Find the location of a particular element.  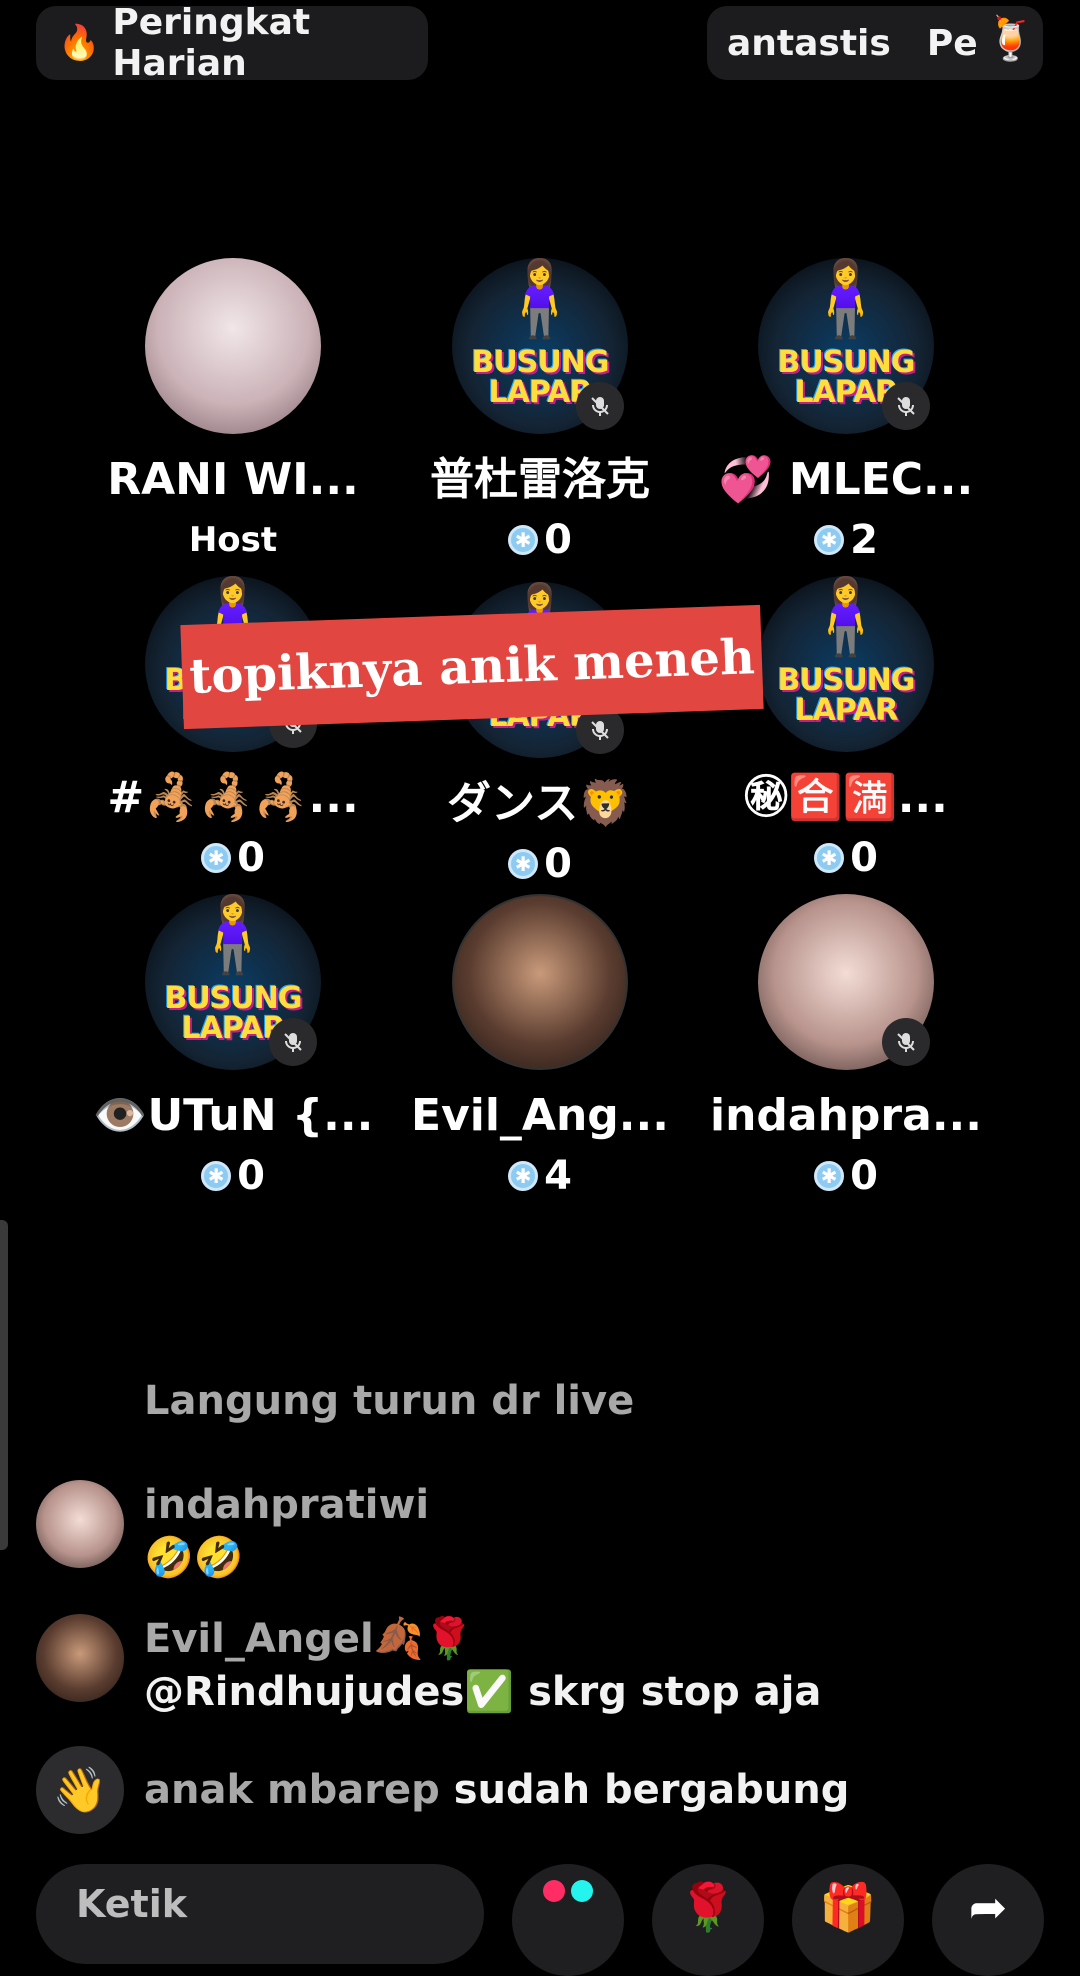

host-avatar is located at coordinates (233, 346).